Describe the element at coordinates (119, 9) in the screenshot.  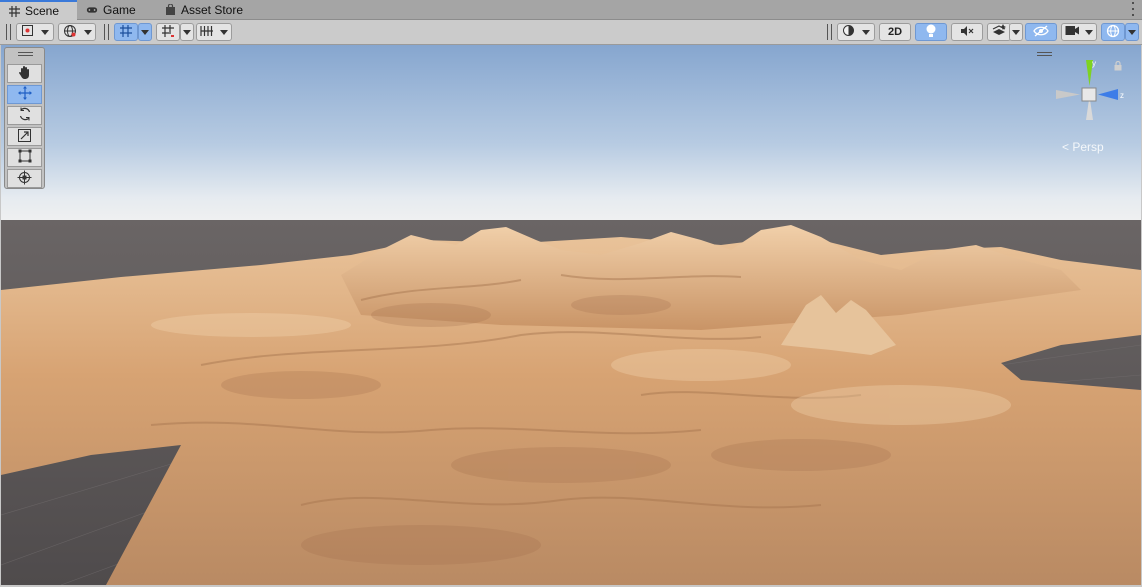
I see `tab-label: Game` at that location.